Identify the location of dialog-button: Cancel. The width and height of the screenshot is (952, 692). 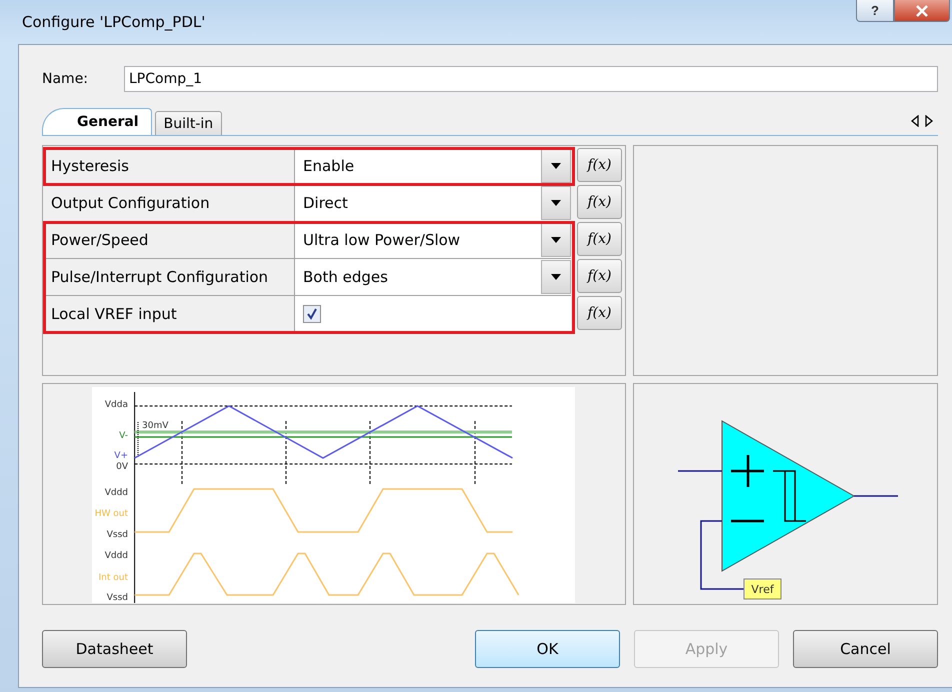
(865, 649).